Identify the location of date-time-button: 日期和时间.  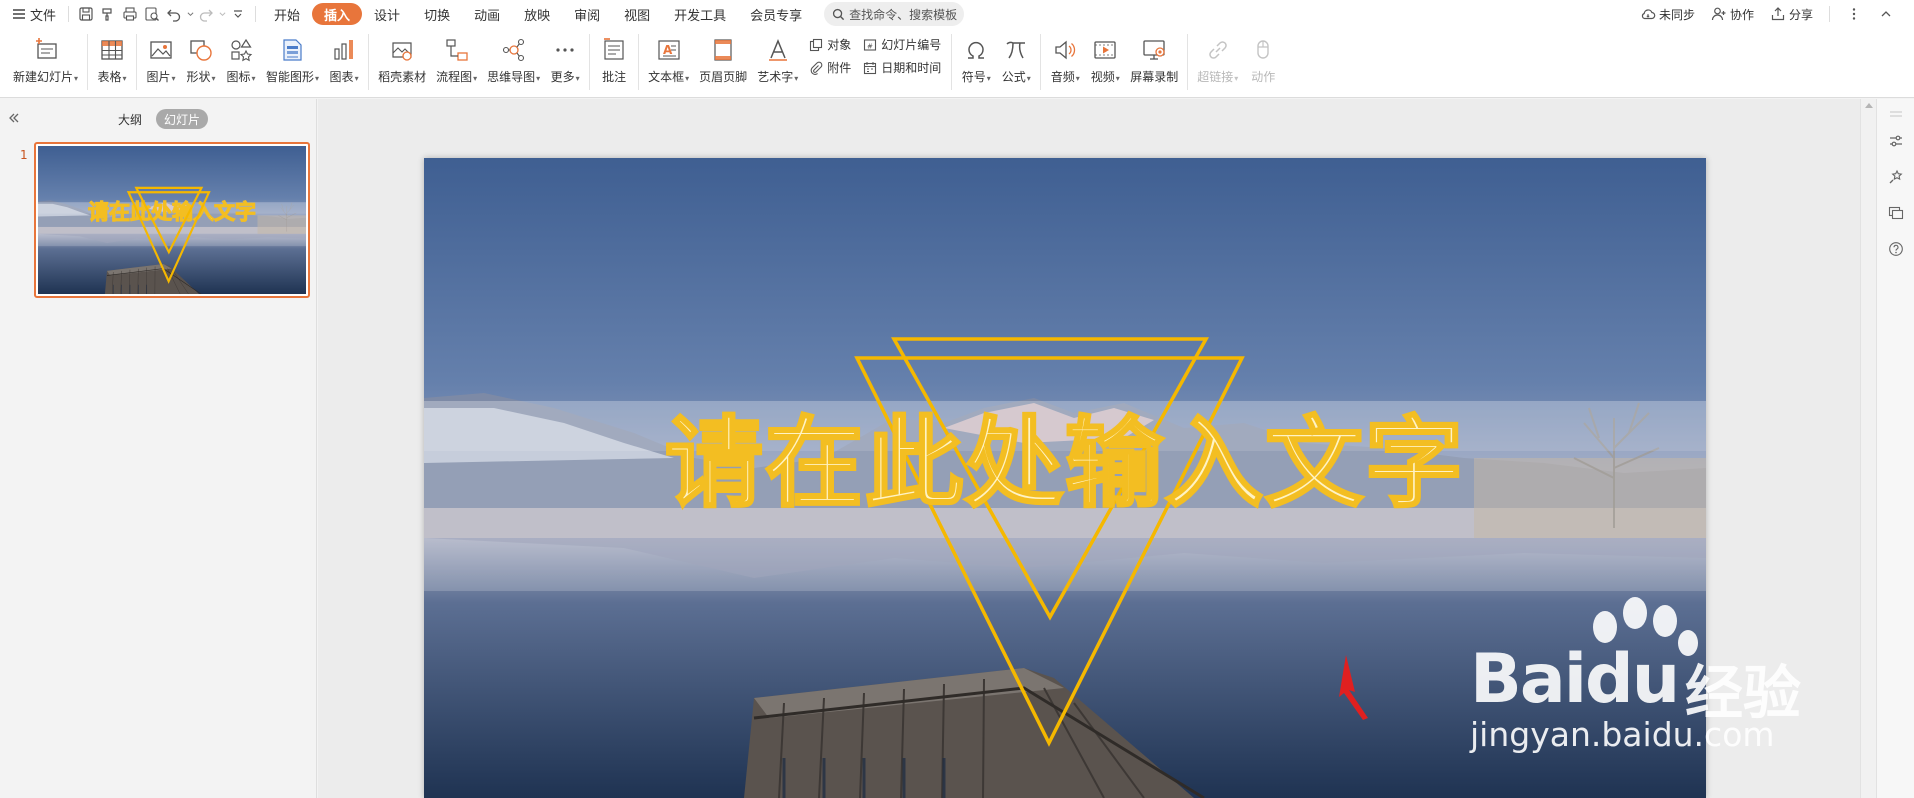
(902, 67).